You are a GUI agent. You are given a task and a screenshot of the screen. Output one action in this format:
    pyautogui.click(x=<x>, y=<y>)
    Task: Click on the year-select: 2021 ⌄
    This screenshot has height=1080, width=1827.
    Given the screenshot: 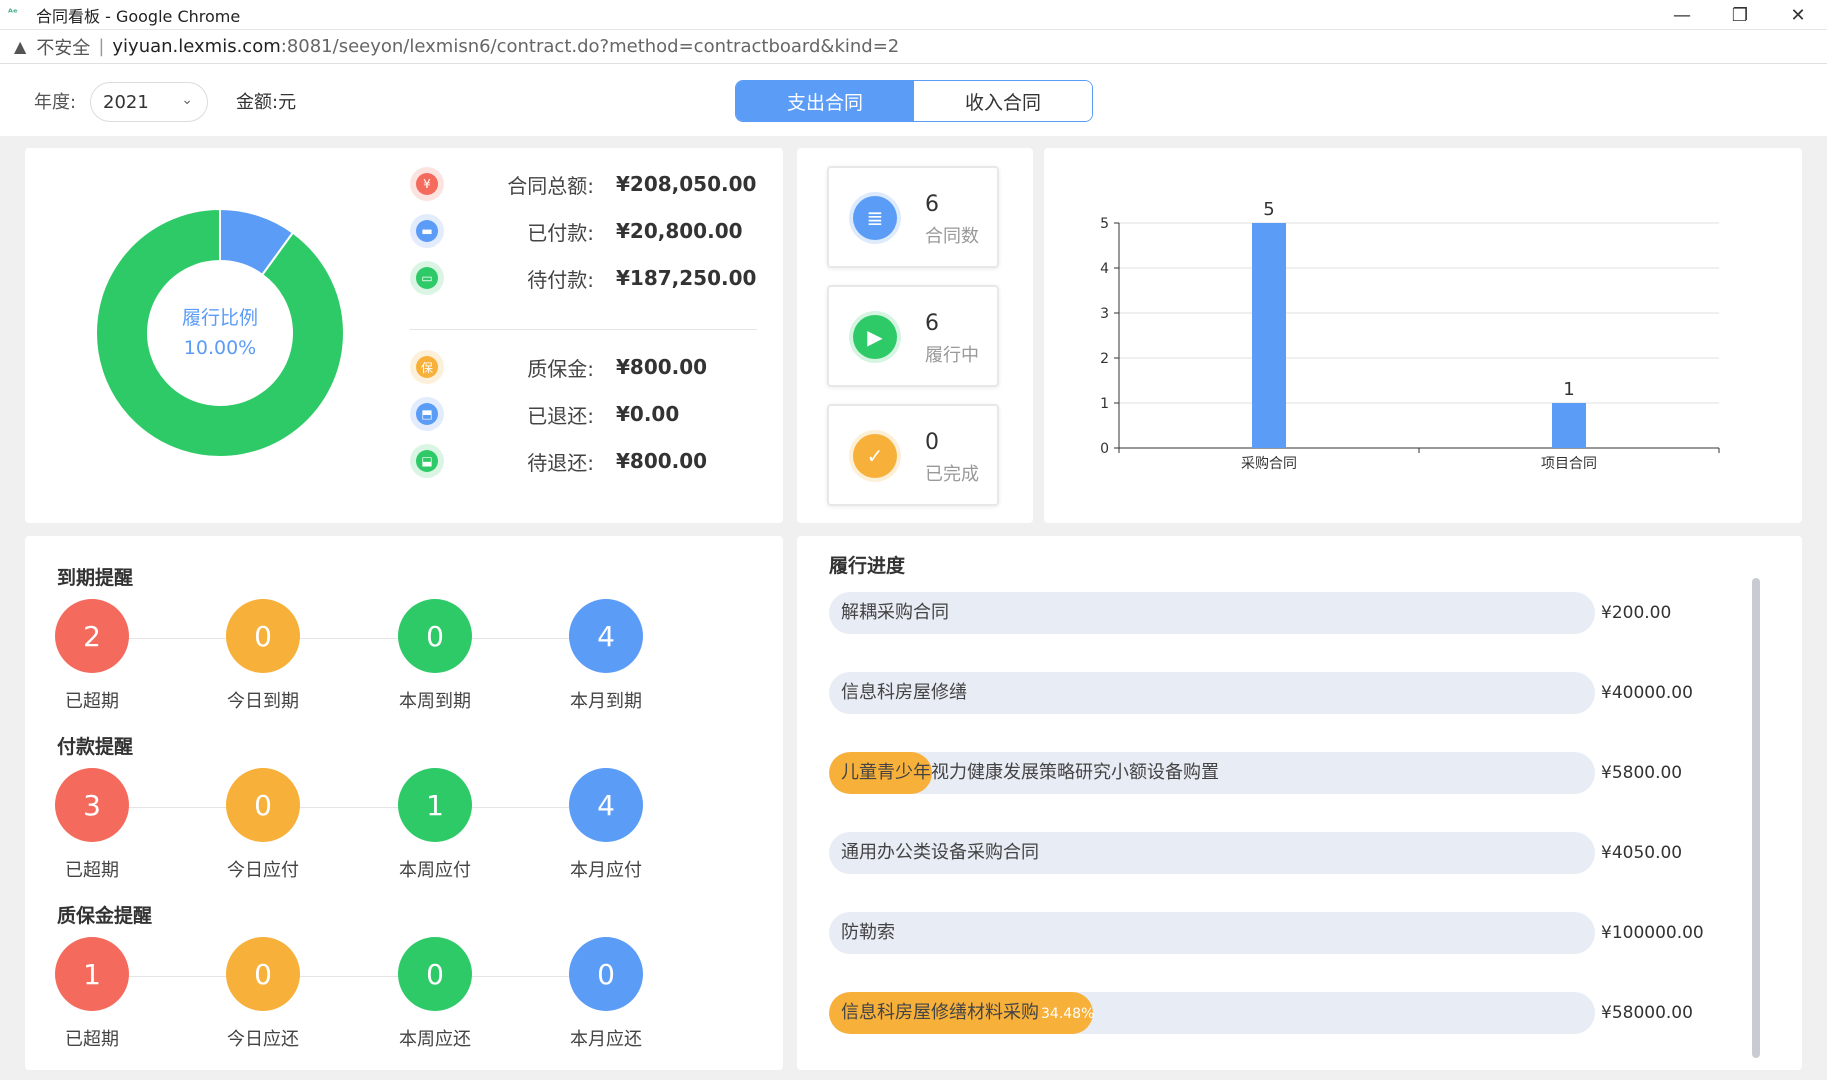 What is the action you would take?
    pyautogui.click(x=149, y=102)
    